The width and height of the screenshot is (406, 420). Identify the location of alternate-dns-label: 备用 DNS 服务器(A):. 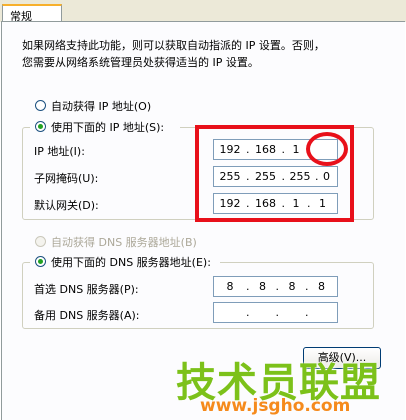
(87, 315).